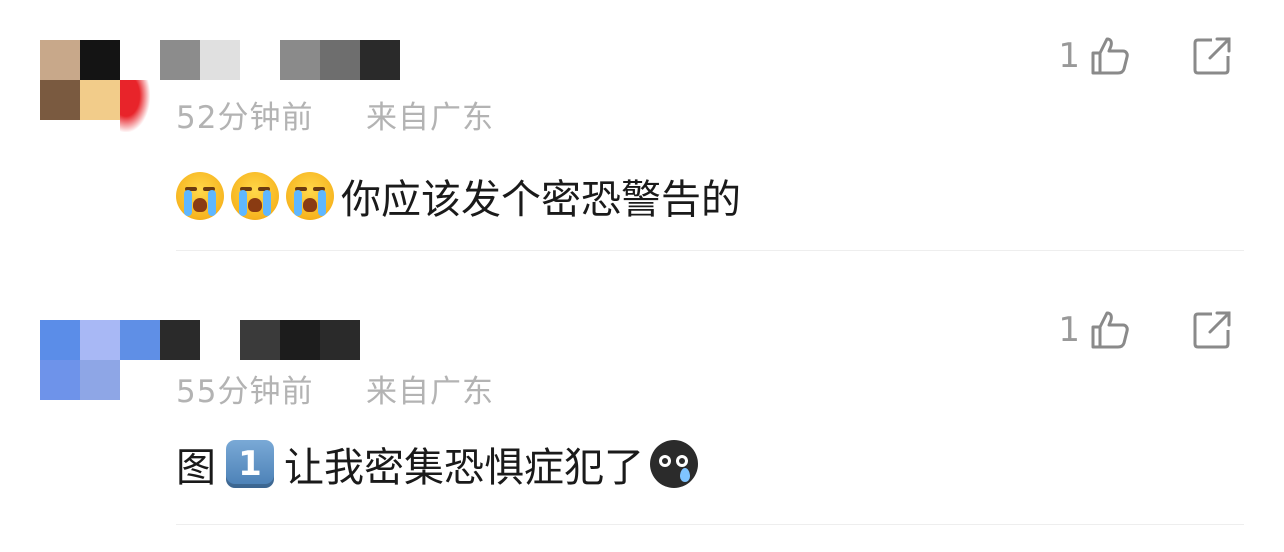 The width and height of the screenshot is (1284, 552). Describe the element at coordinates (196, 468) in the screenshot. I see `comment-body-prefix: 图` at that location.